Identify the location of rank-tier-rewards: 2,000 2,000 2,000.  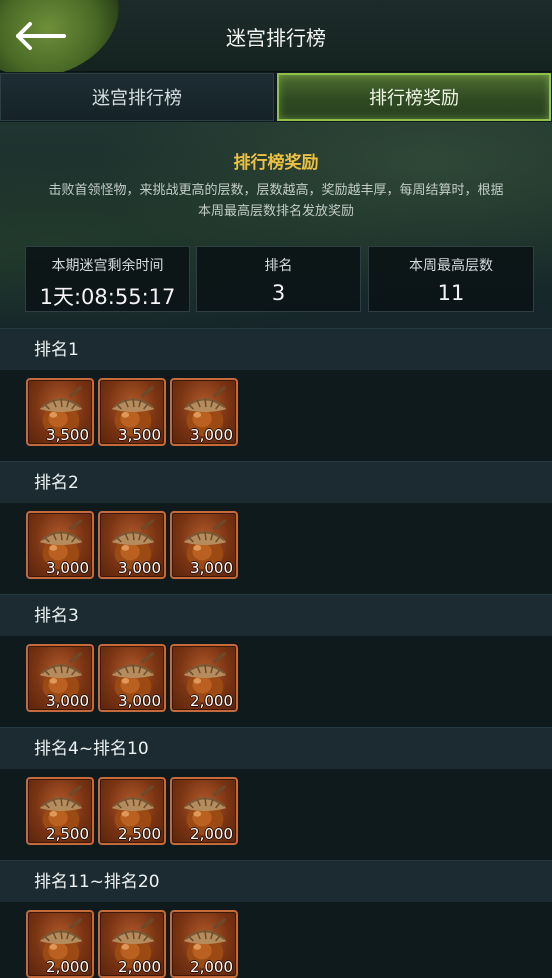
(276, 940).